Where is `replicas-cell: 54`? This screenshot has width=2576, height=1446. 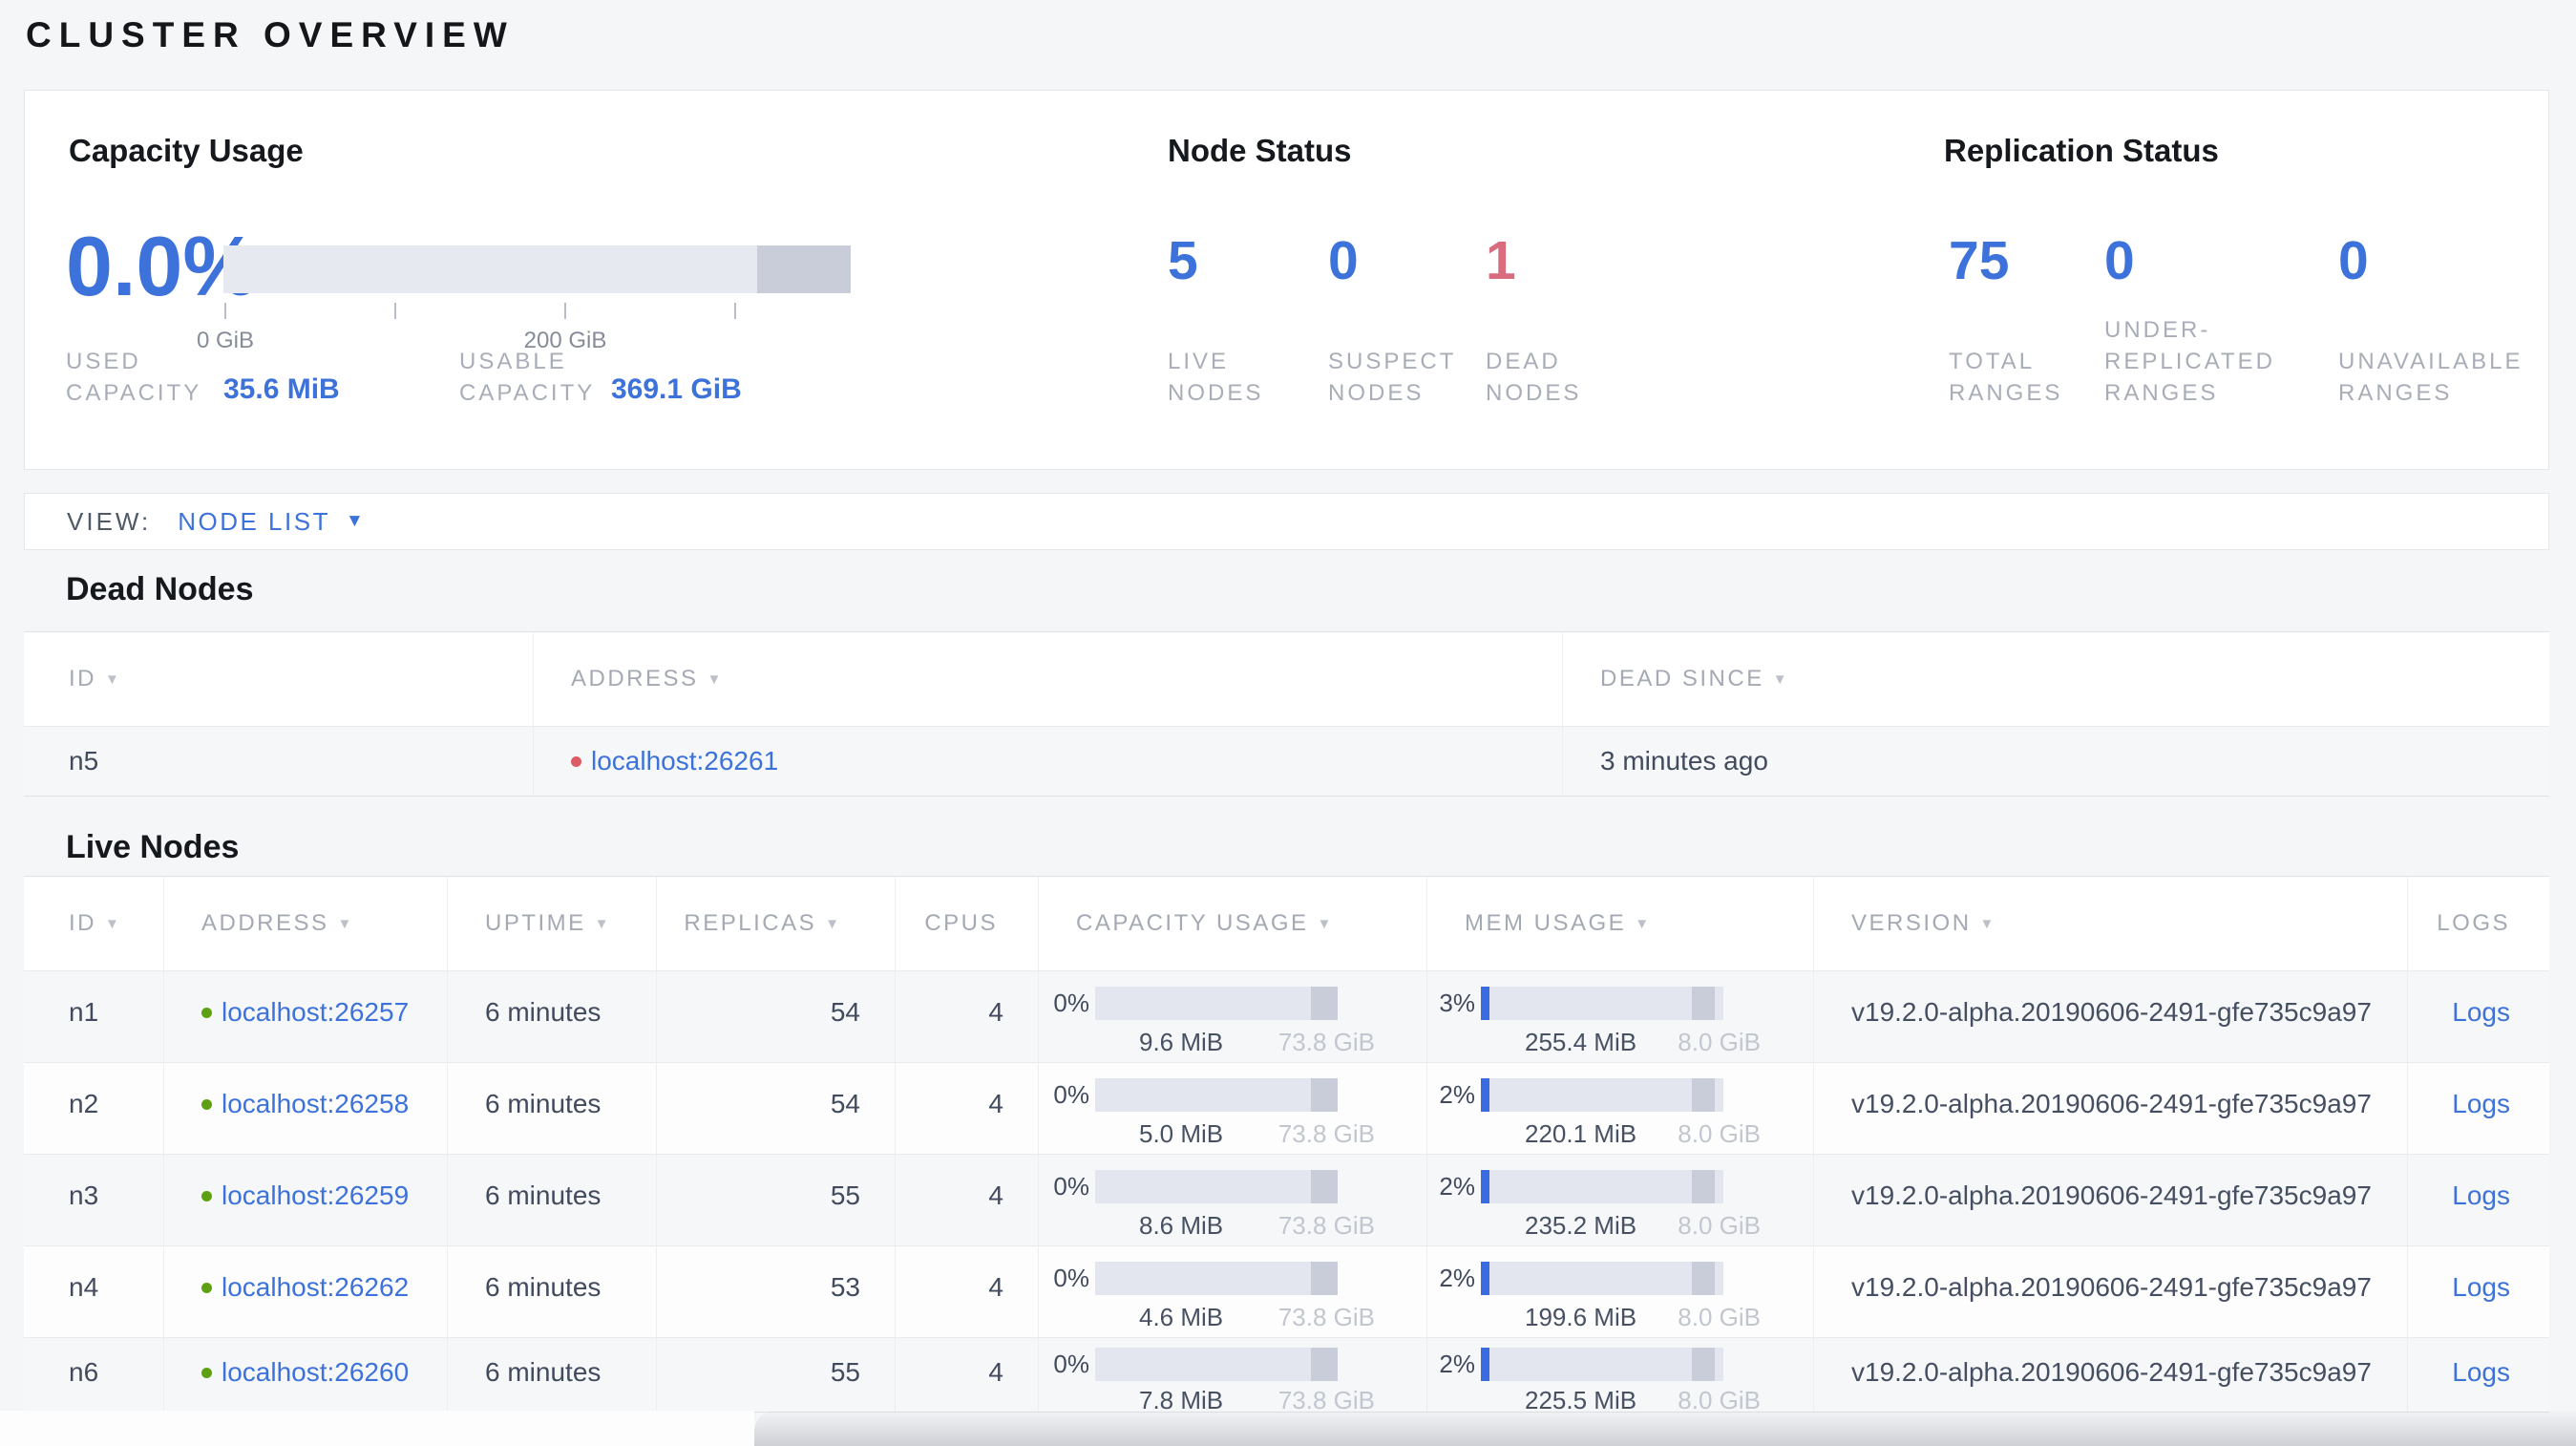
replicas-cell: 54 is located at coordinates (776, 1108).